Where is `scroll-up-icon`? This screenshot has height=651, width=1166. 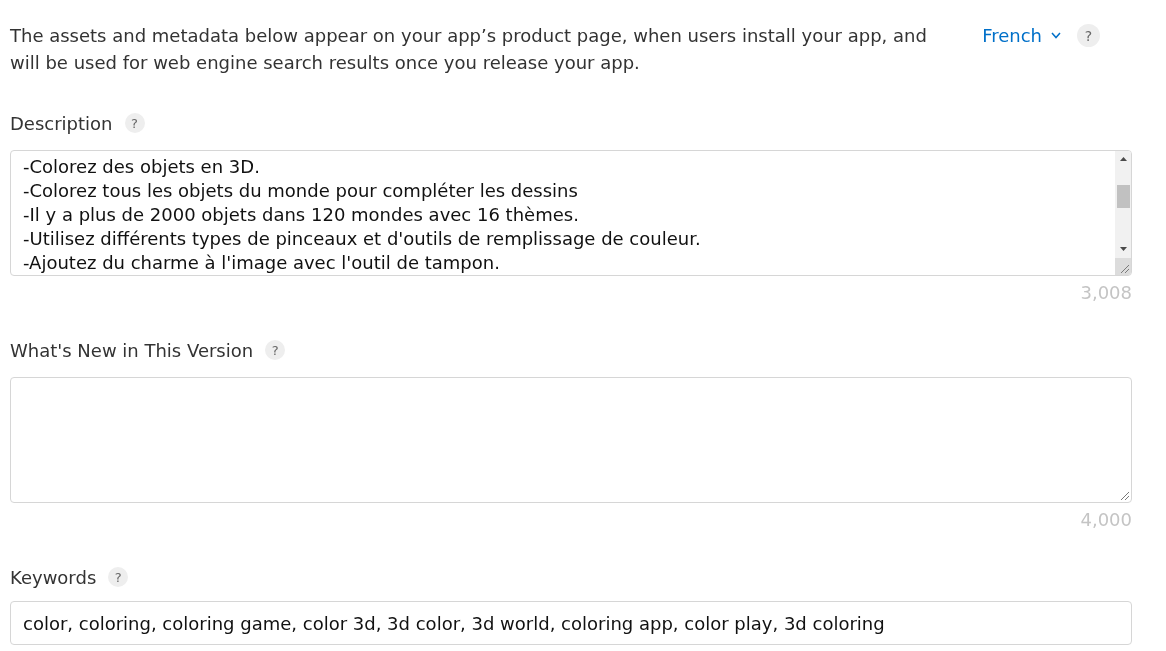 scroll-up-icon is located at coordinates (1123, 159).